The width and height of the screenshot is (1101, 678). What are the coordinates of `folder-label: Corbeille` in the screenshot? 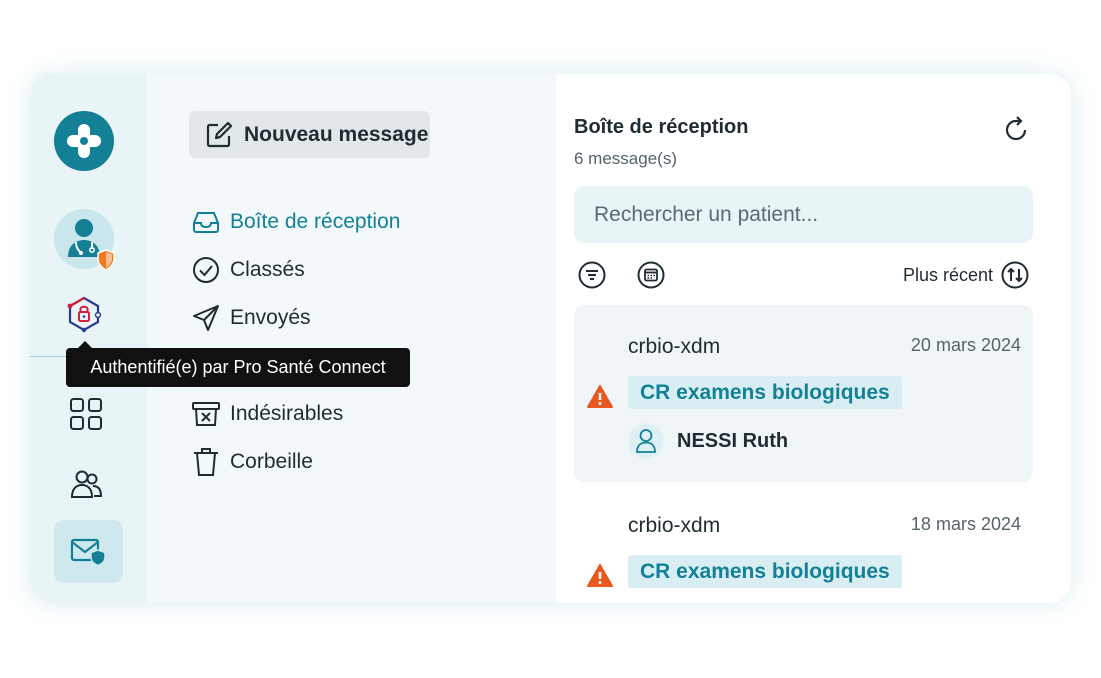 It's located at (271, 461).